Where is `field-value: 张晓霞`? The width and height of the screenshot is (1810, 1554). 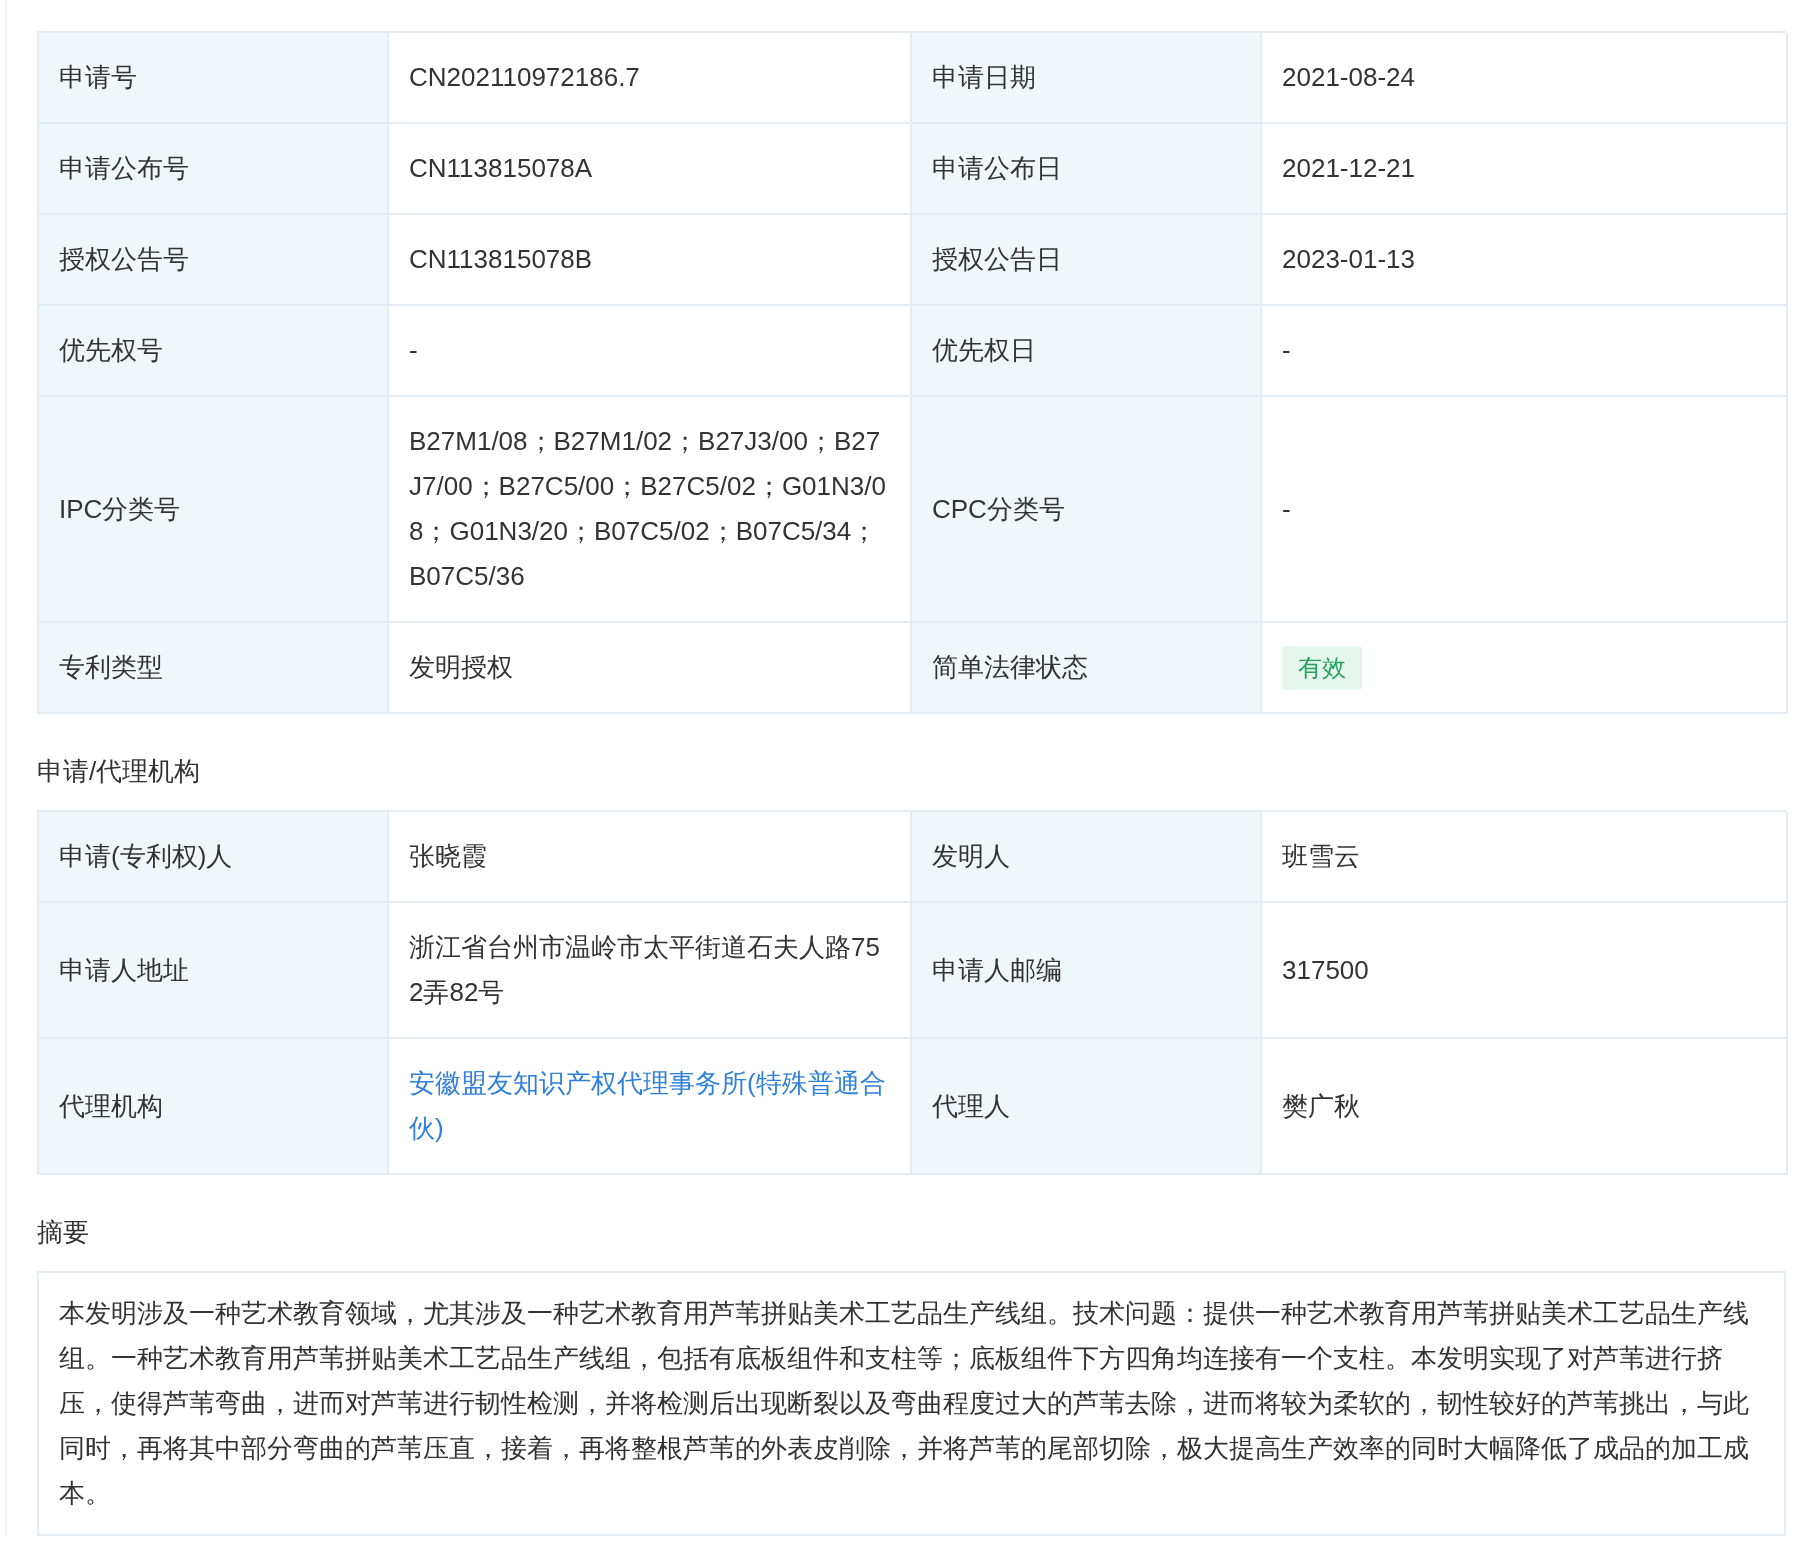
field-value: 张晓霞 is located at coordinates (448, 856).